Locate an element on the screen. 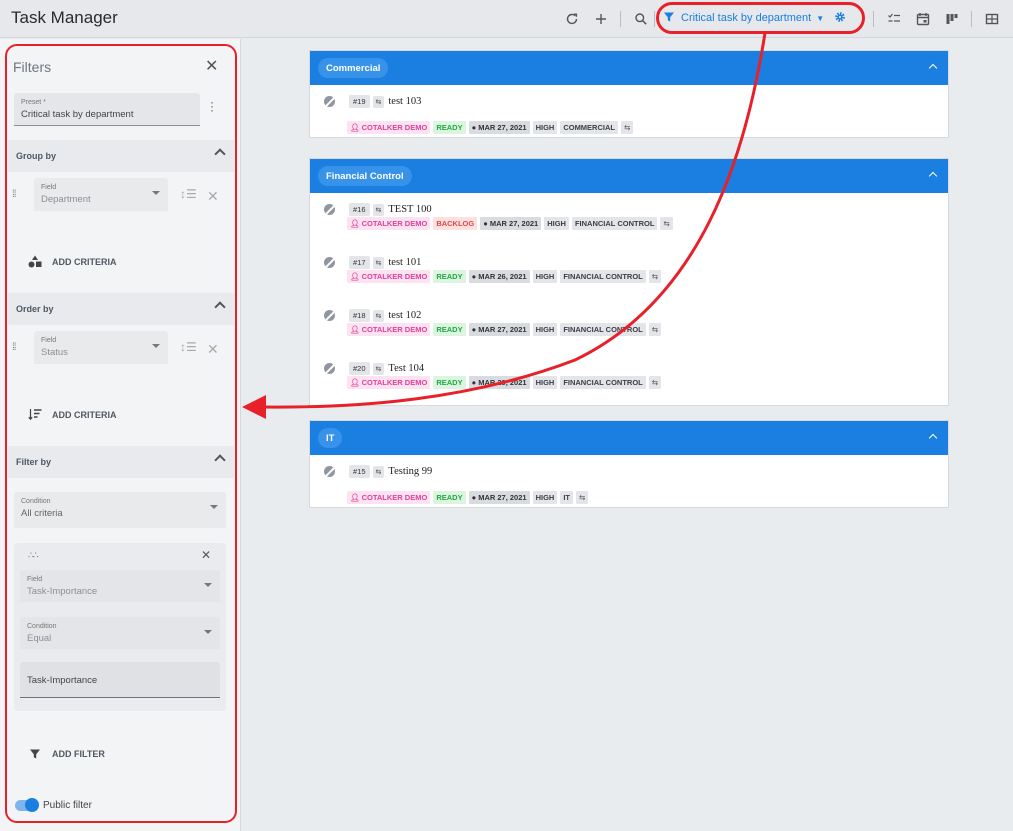  group-by-field: Field Department is located at coordinates (101, 194).